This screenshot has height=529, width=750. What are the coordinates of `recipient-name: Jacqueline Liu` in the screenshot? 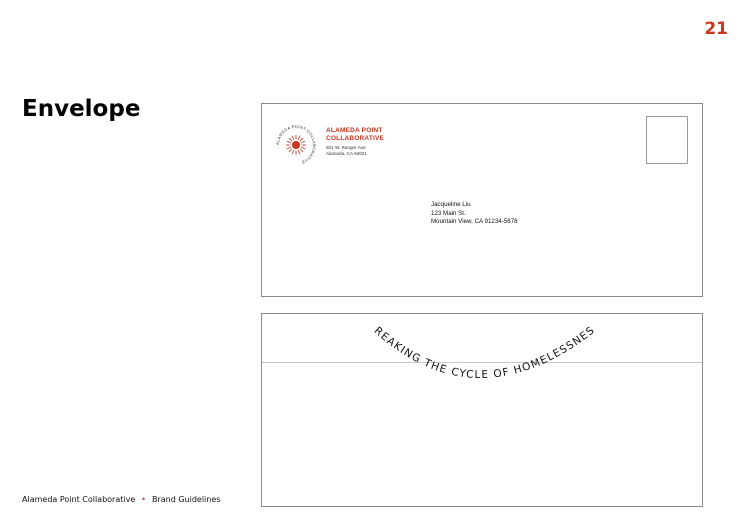 It's located at (451, 204).